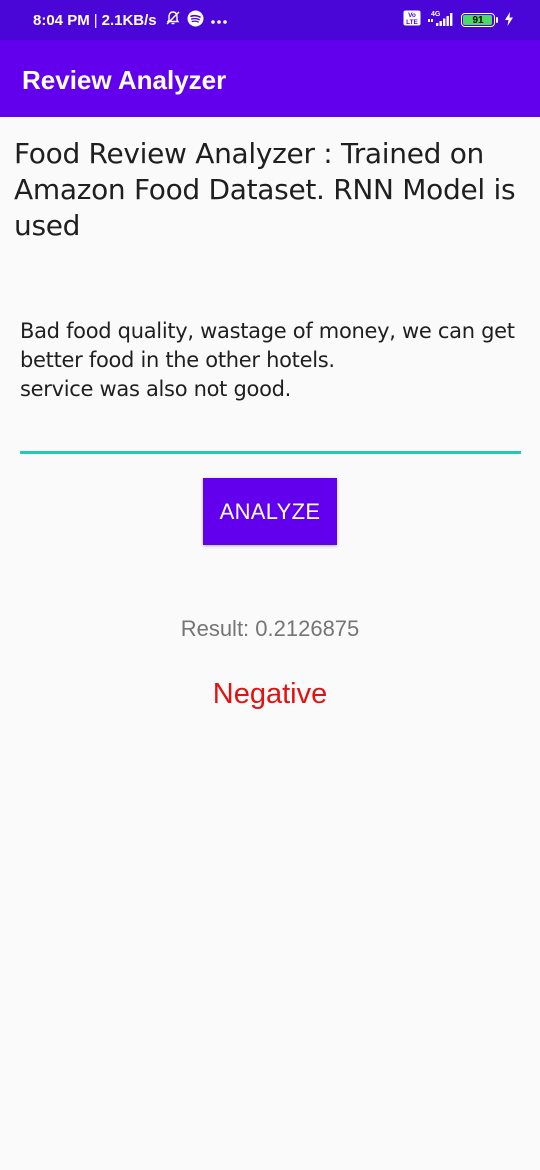  Describe the element at coordinates (458, 20) in the screenshot. I see `status-right: Vo LTE 4G 91` at that location.